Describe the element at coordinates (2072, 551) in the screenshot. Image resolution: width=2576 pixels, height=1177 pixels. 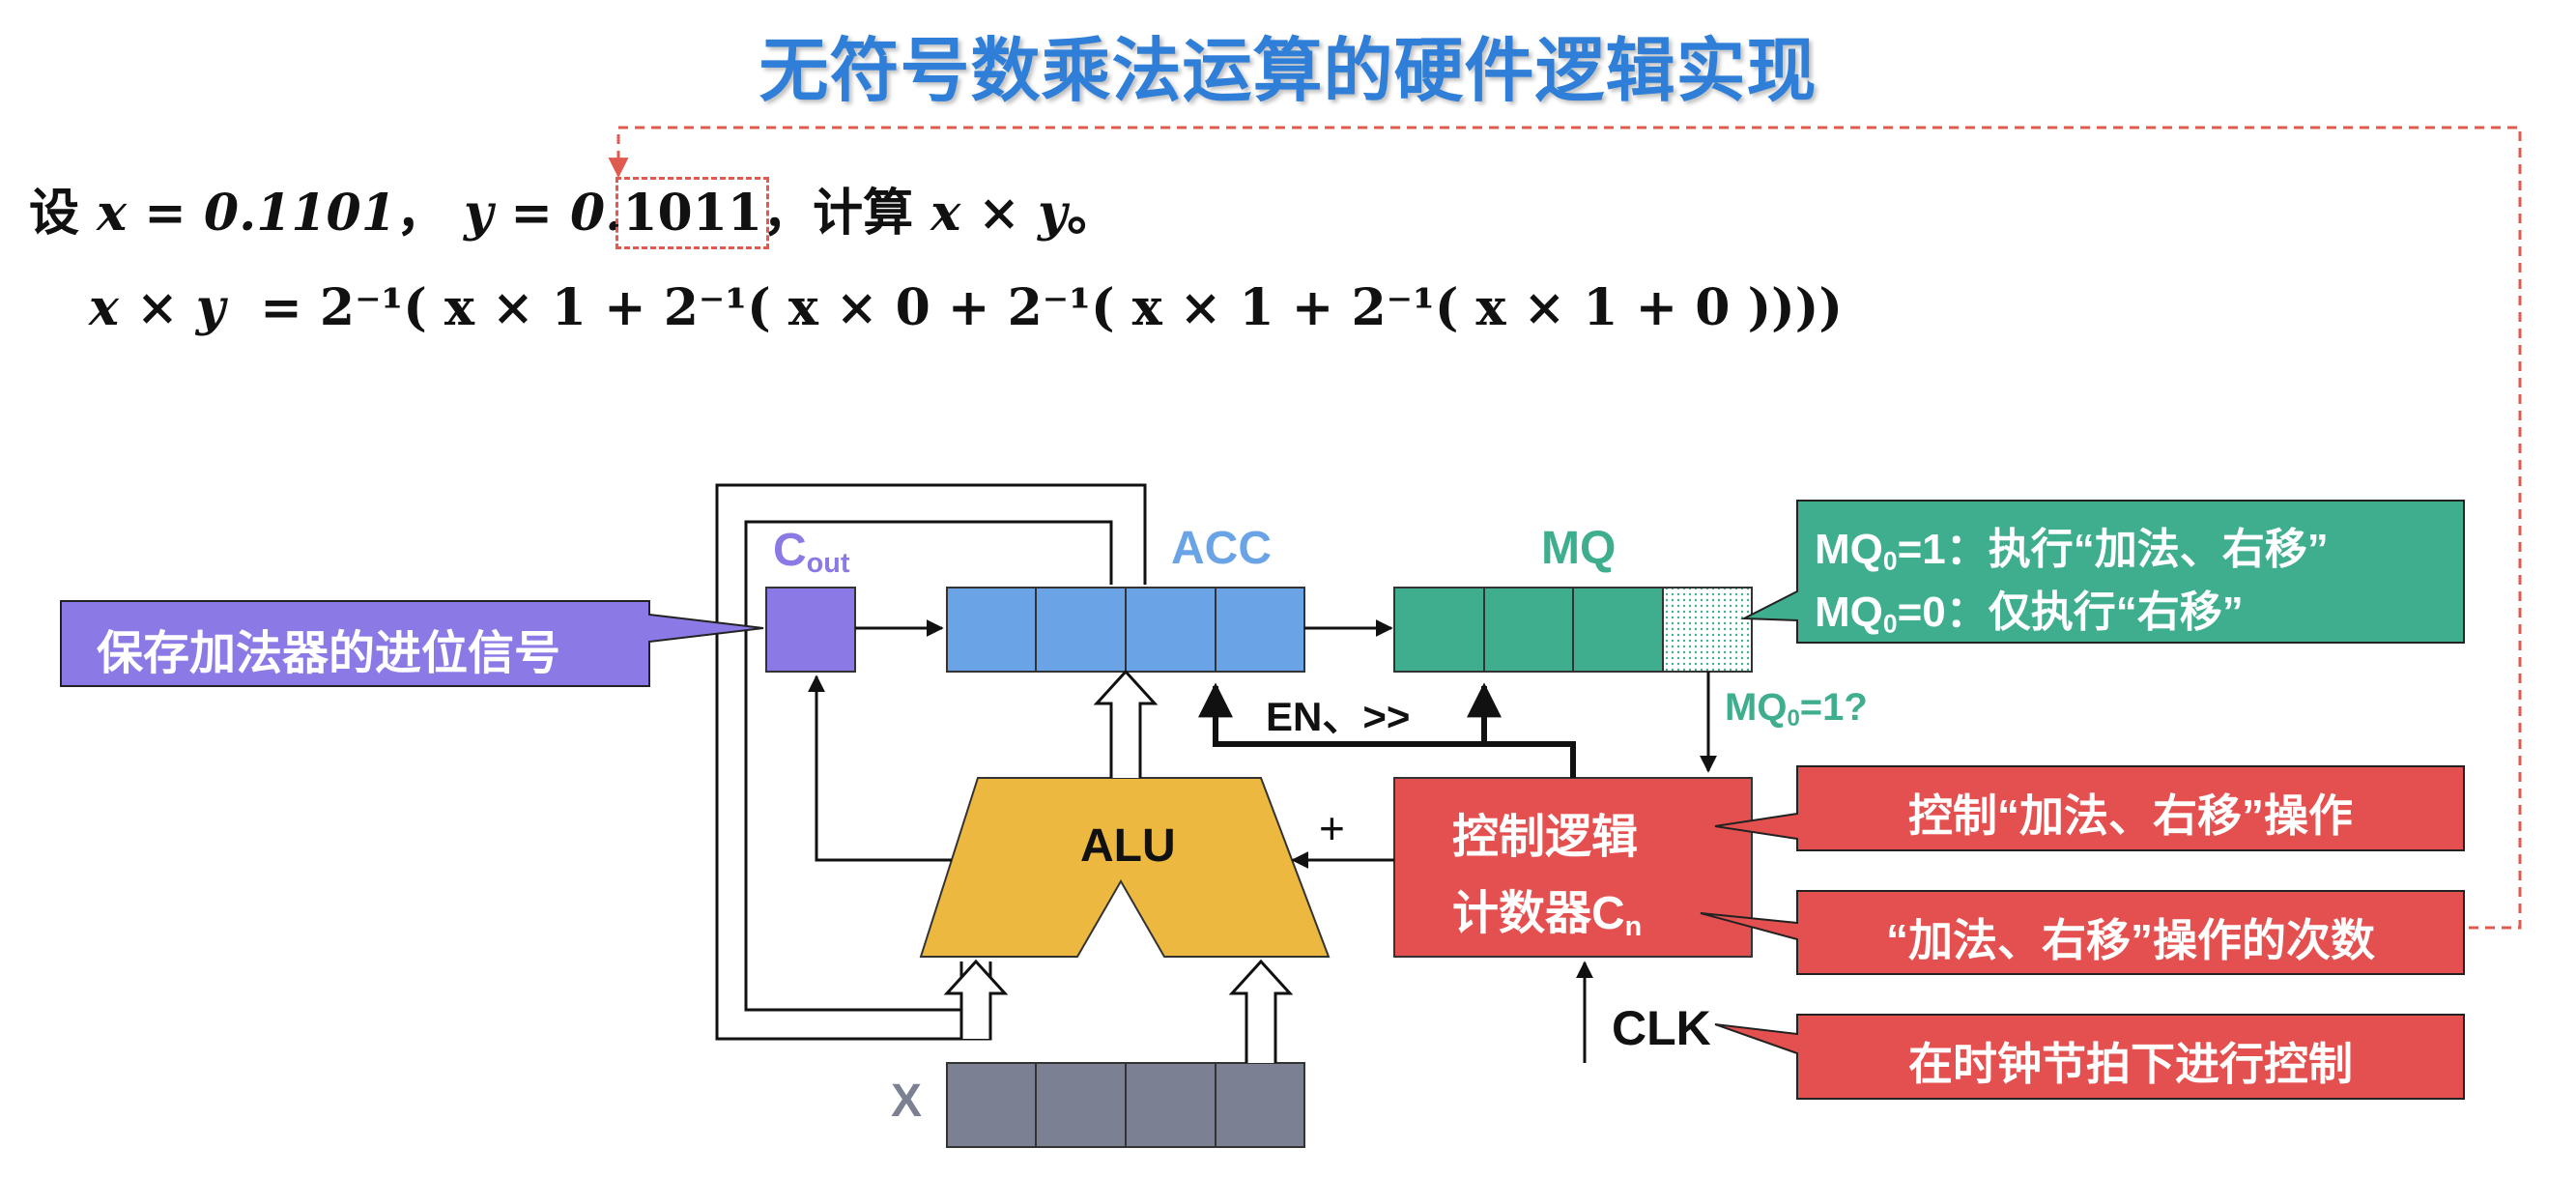
I see `mq-rule1-text: MQ0=1：执行“加法、右移”` at that location.